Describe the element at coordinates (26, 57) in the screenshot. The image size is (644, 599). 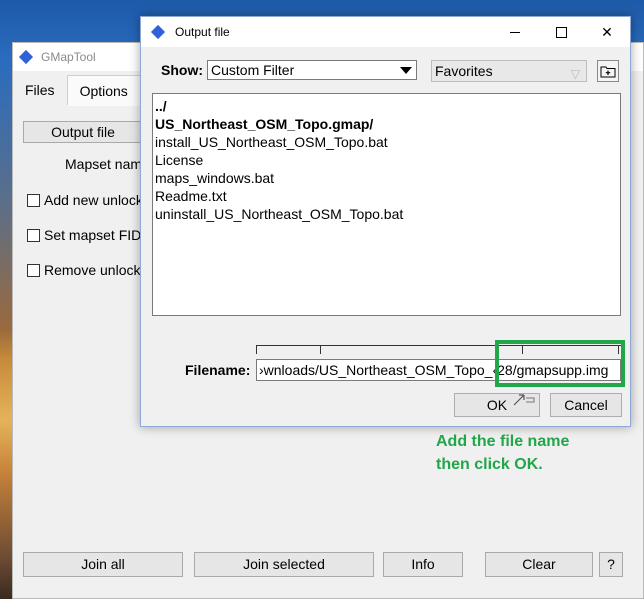
I see `app-icon` at that location.